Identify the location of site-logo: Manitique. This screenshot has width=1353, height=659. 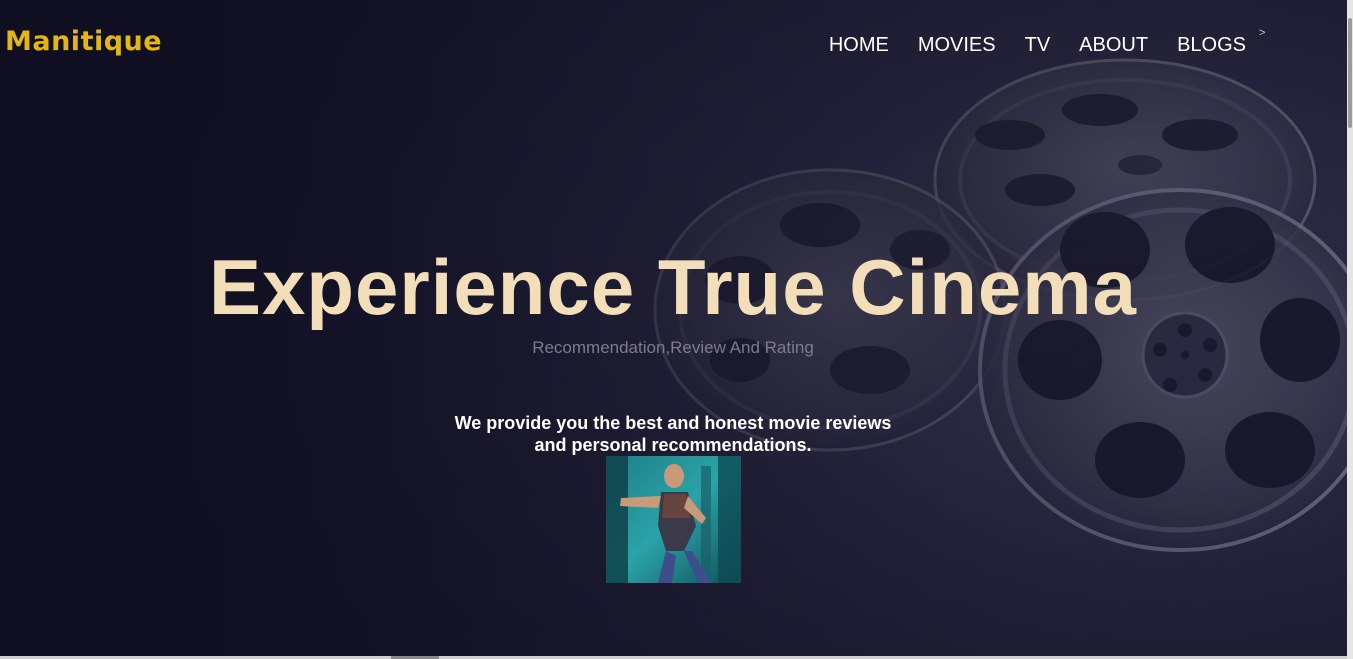
(83, 41).